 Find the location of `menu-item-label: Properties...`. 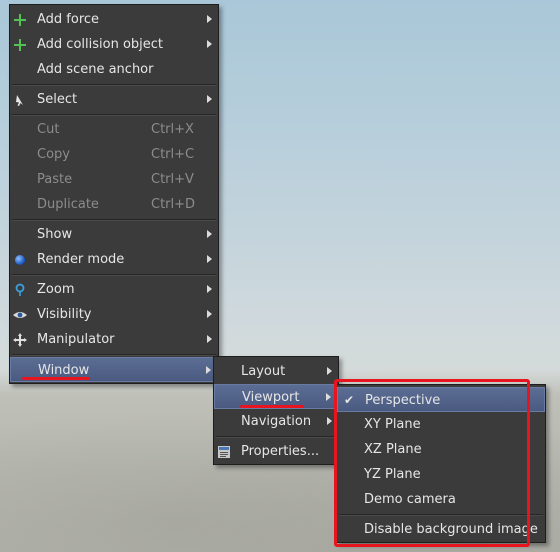

menu-item-label: Properties... is located at coordinates (280, 451).